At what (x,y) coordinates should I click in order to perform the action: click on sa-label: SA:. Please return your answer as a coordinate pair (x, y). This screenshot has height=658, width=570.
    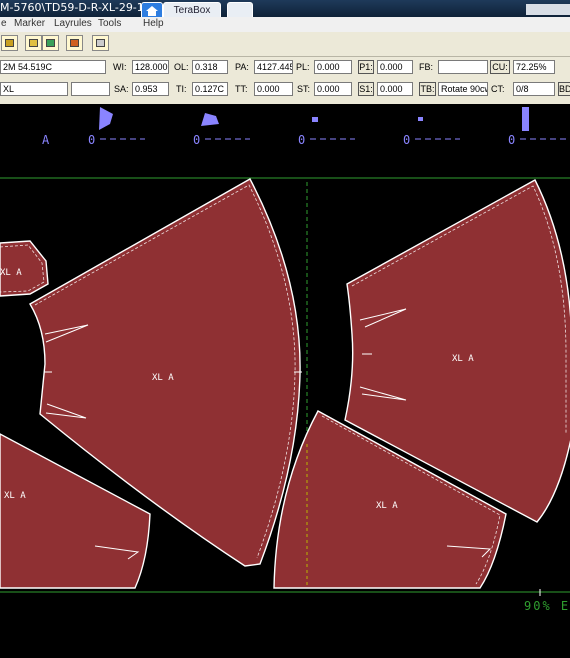
    Looking at the image, I should click on (121, 89).